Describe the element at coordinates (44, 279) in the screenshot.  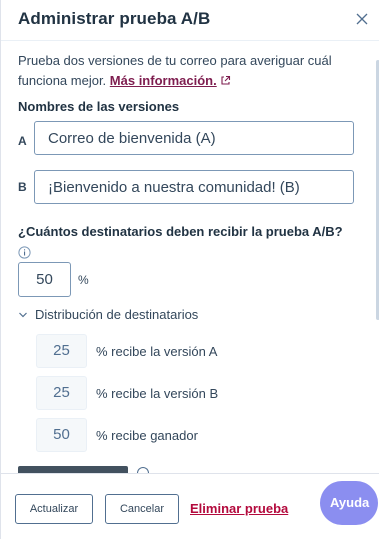
I see `recipients-percent-input: 50` at that location.